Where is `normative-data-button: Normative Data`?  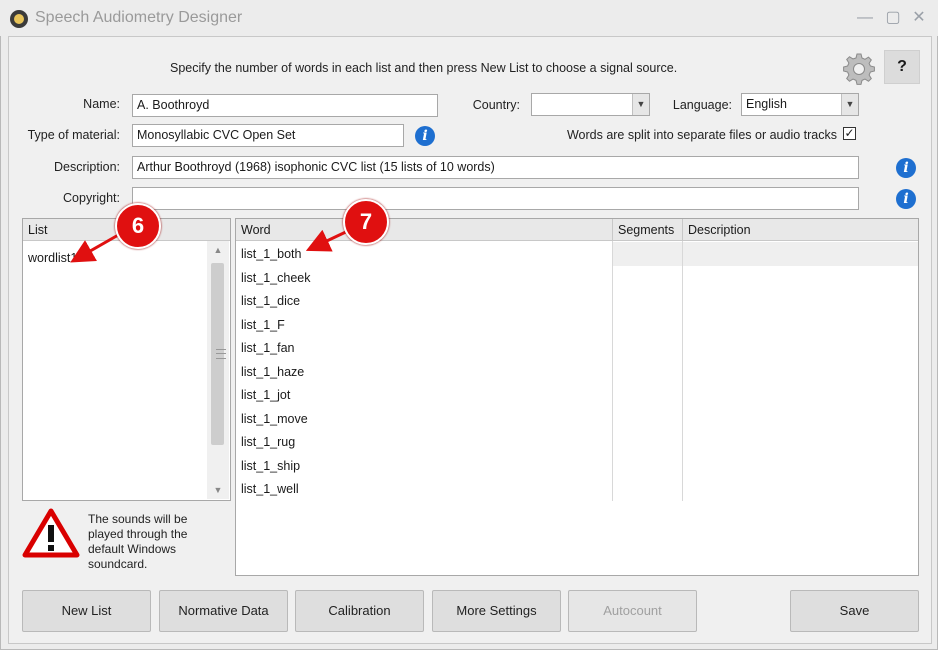 normative-data-button: Normative Data is located at coordinates (223, 611).